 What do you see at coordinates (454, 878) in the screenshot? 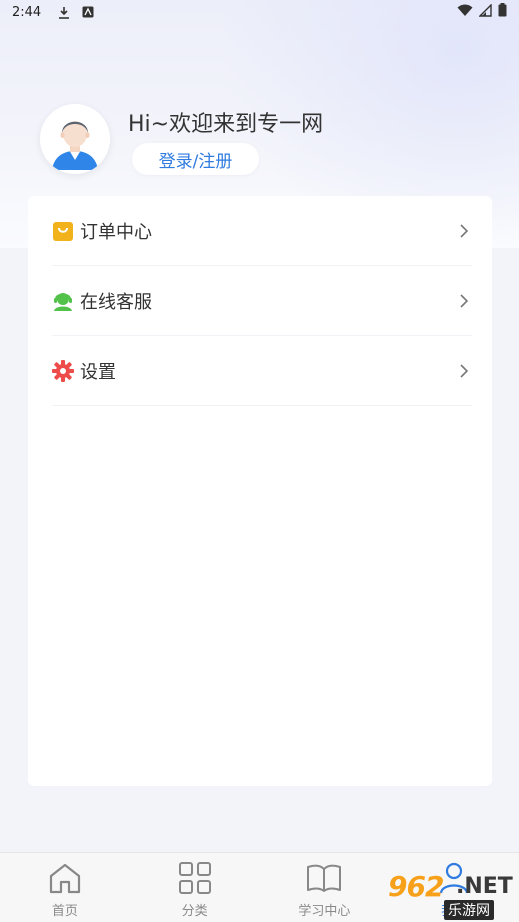
I see `user-icon` at bounding box center [454, 878].